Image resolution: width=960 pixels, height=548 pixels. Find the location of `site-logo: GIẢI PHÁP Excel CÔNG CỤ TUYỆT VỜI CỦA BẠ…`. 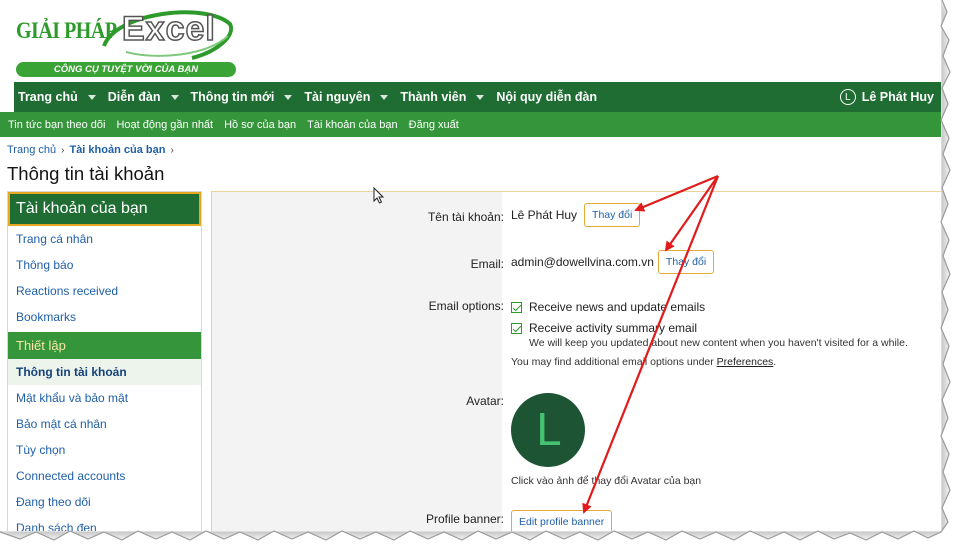

site-logo: GIẢI PHÁP Excel CÔNG CỤ TUYỆT VỜI CỦA BẠ… is located at coordinates (125, 42).